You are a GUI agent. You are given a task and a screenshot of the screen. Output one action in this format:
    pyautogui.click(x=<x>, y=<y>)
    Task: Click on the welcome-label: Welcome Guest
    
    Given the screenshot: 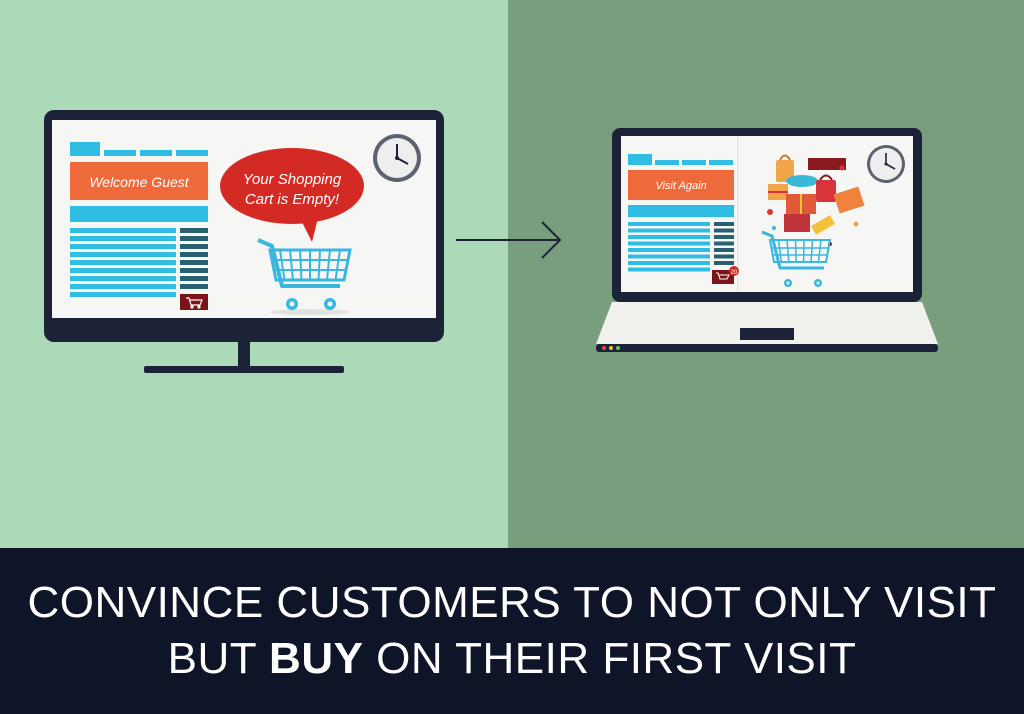 What is the action you would take?
    pyautogui.click(x=139, y=182)
    